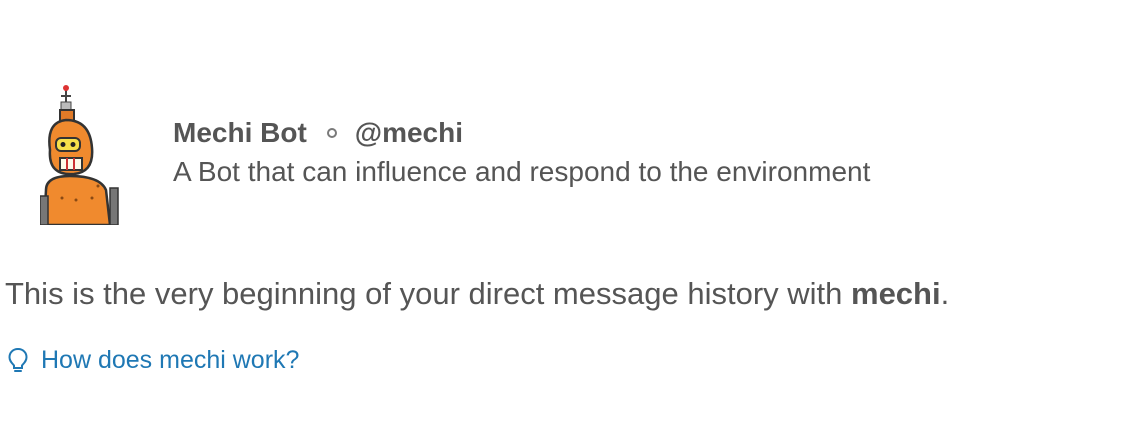 Image resolution: width=1138 pixels, height=432 pixels. What do you see at coordinates (240, 133) in the screenshot?
I see `bot-name: Mechi Bot` at bounding box center [240, 133].